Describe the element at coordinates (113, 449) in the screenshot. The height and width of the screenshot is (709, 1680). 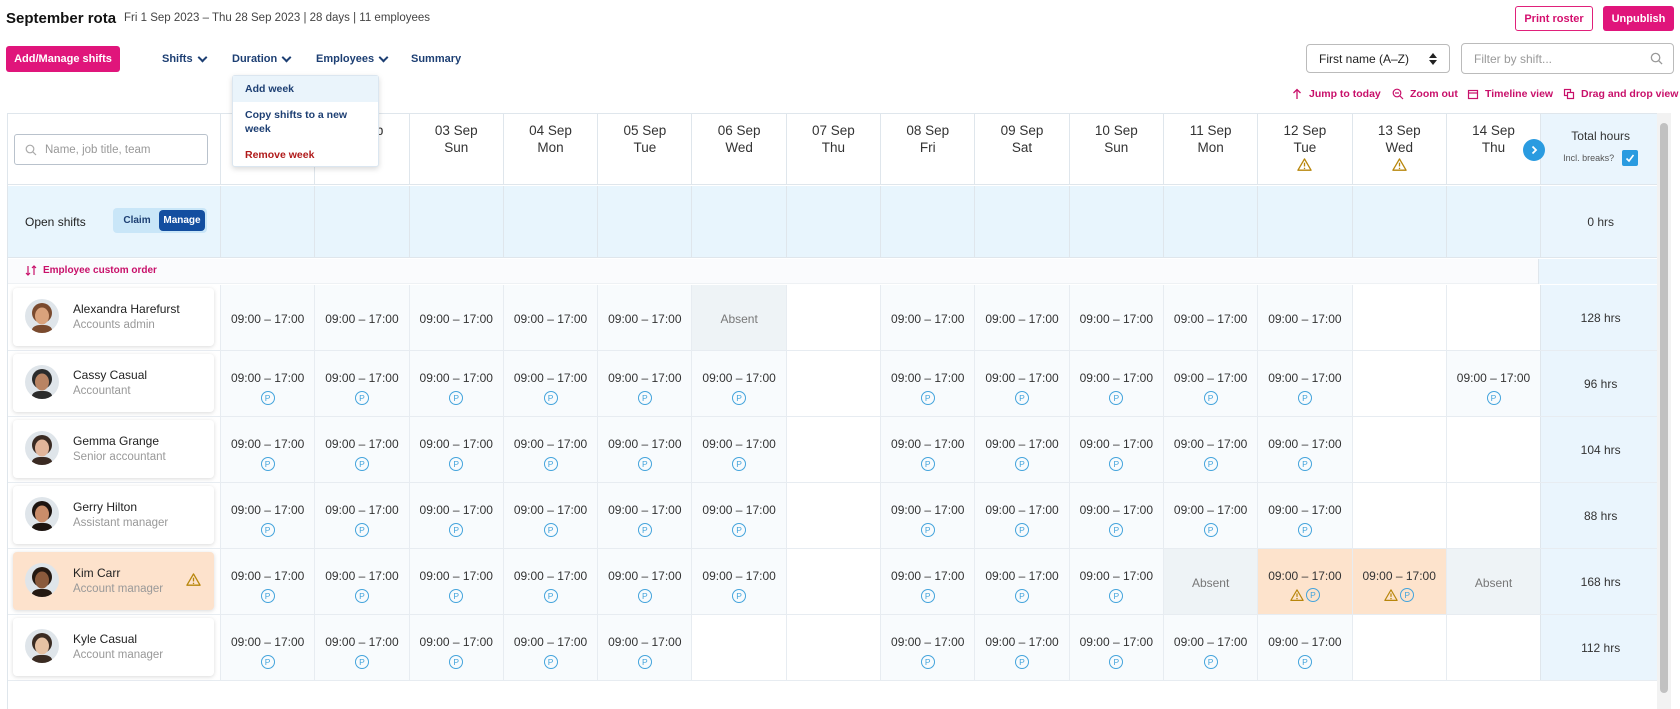
I see `employee-card: Gemma Grange Senior accountant` at that location.